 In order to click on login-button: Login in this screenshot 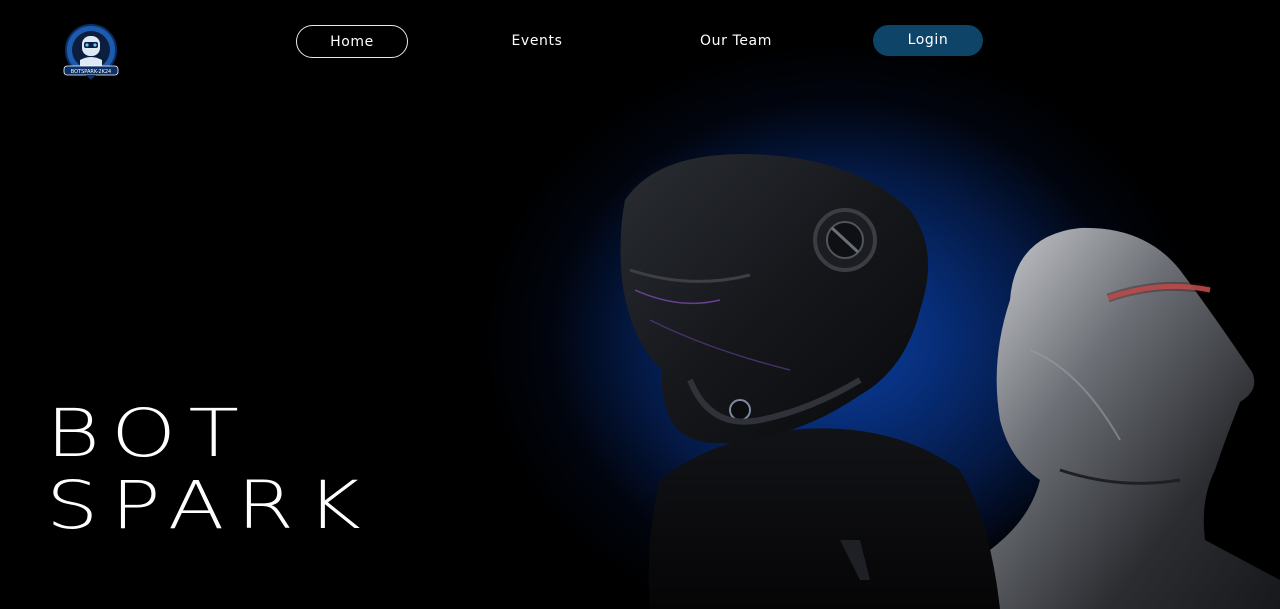, I will do `click(928, 40)`.